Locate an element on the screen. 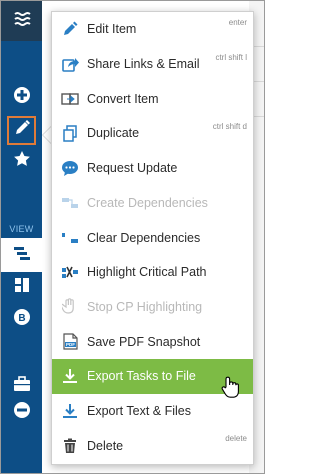  menu-item-convert-item: Convert Item is located at coordinates (152, 98).